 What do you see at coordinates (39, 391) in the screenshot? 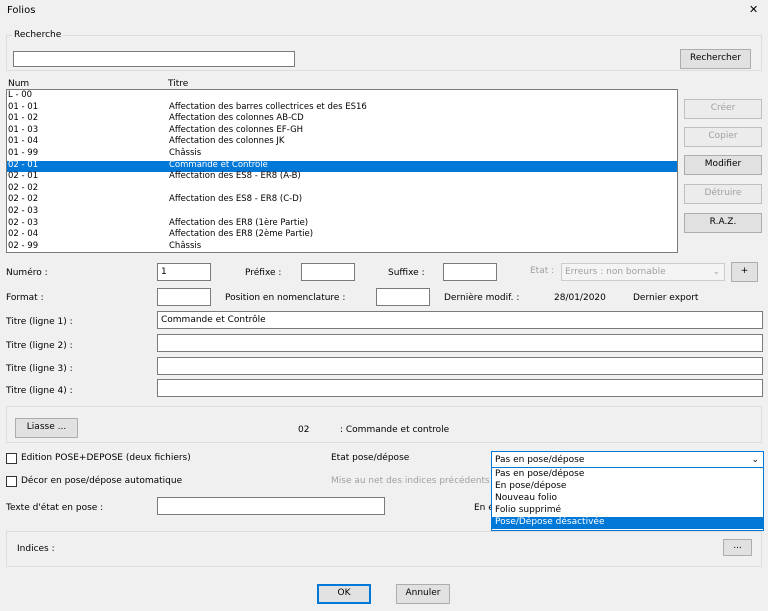
I see `titre4-label: Titre (ligne 4) :` at bounding box center [39, 391].